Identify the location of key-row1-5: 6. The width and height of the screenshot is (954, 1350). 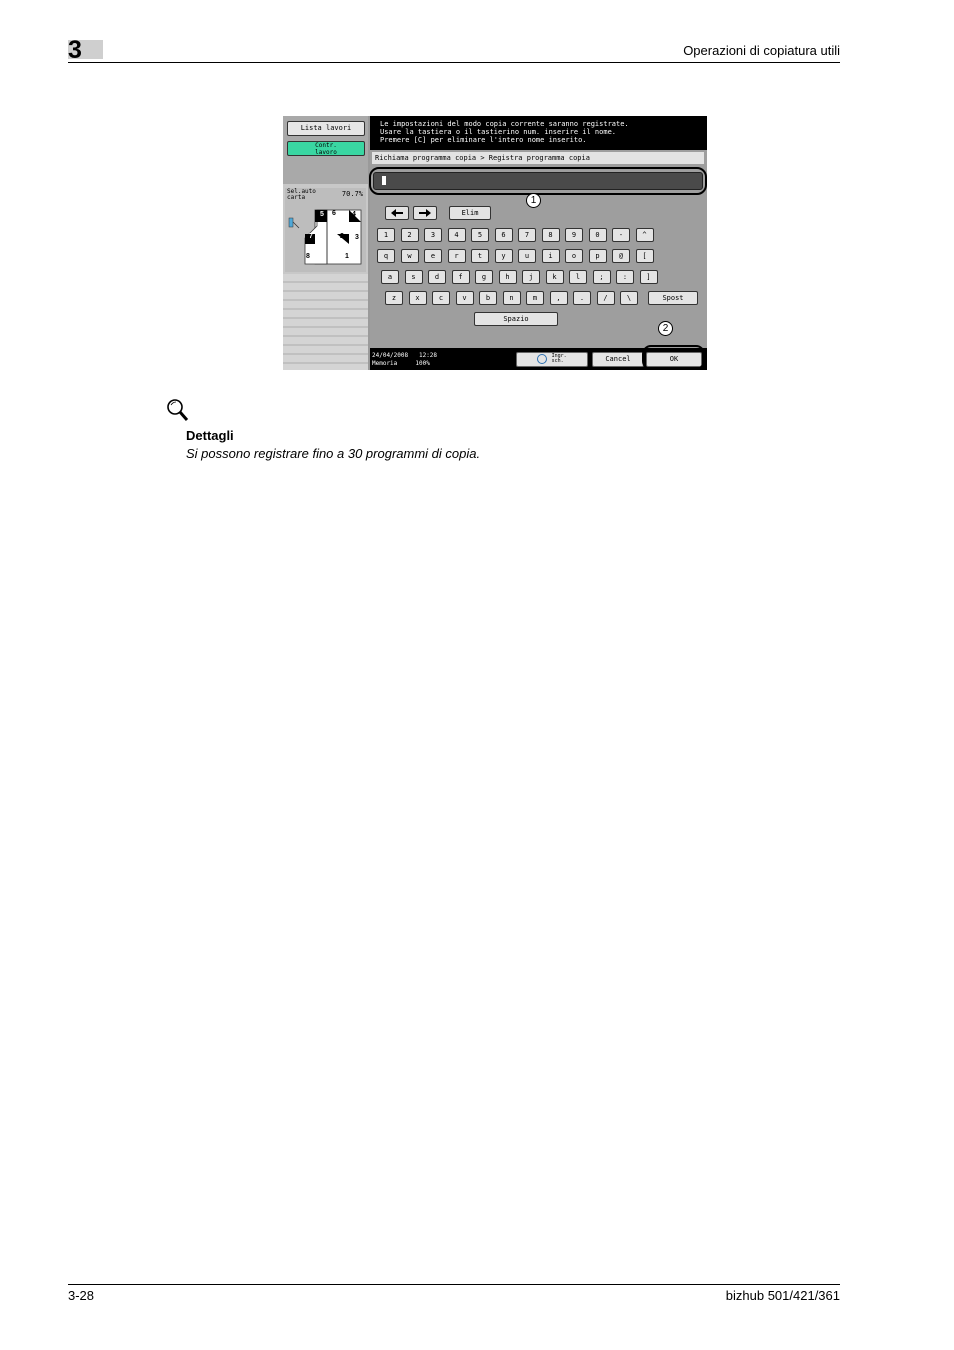
(503, 235).